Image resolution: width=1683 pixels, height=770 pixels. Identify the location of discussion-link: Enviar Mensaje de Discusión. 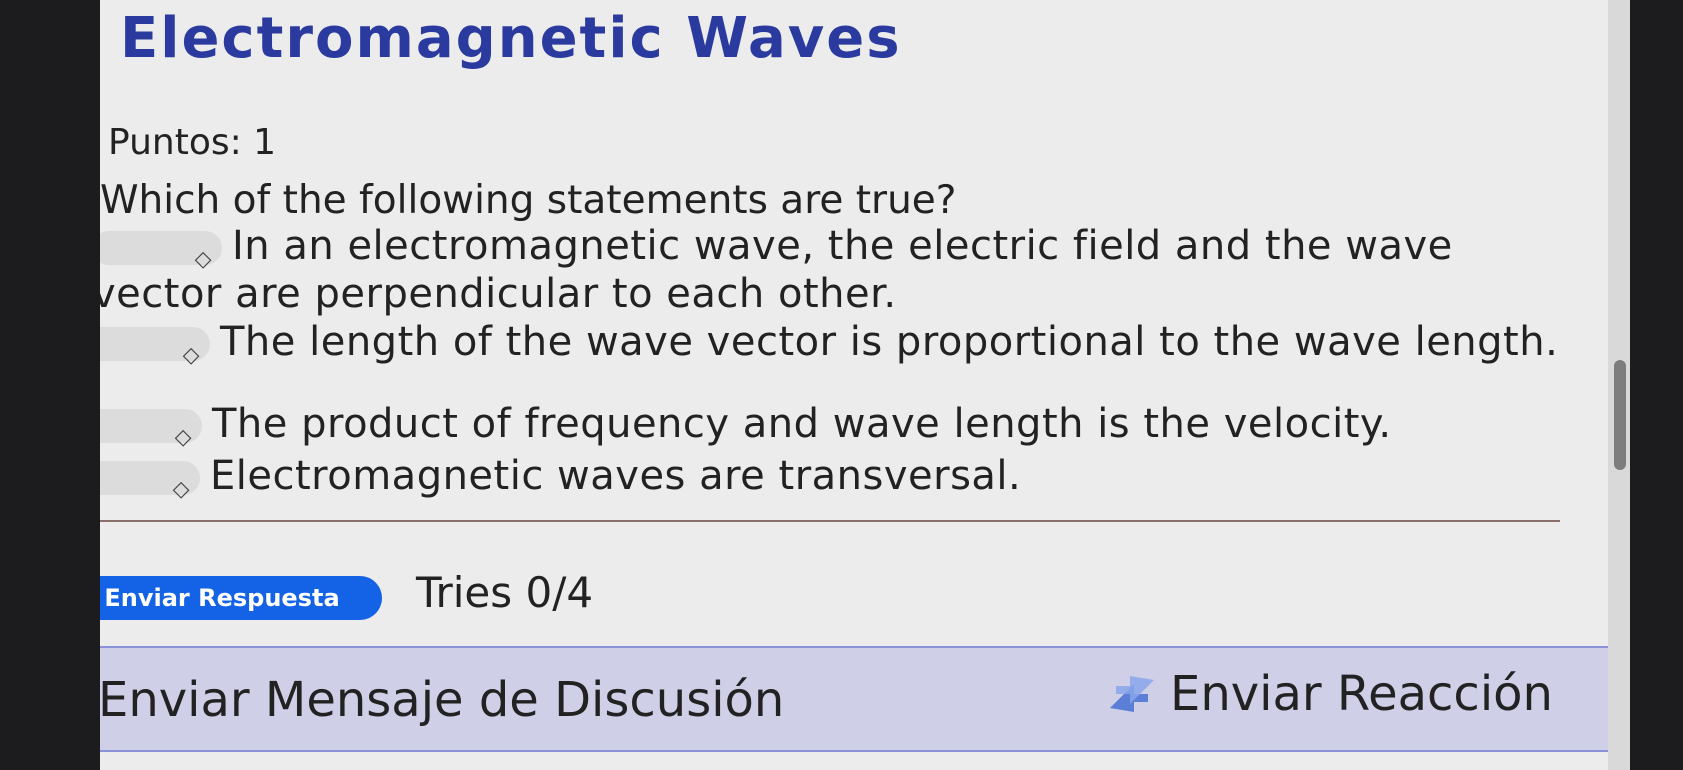
(442, 700).